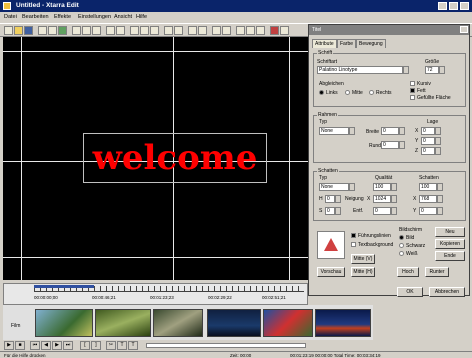  I want to click on settings-icon, so click(202, 30).